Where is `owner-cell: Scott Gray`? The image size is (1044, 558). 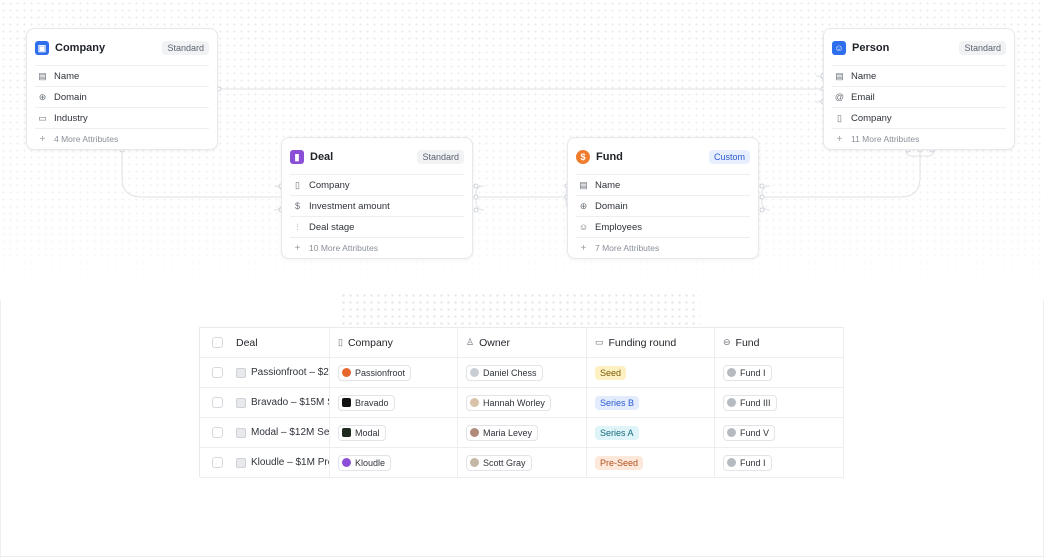
owner-cell: Scott Gray is located at coordinates (522, 462).